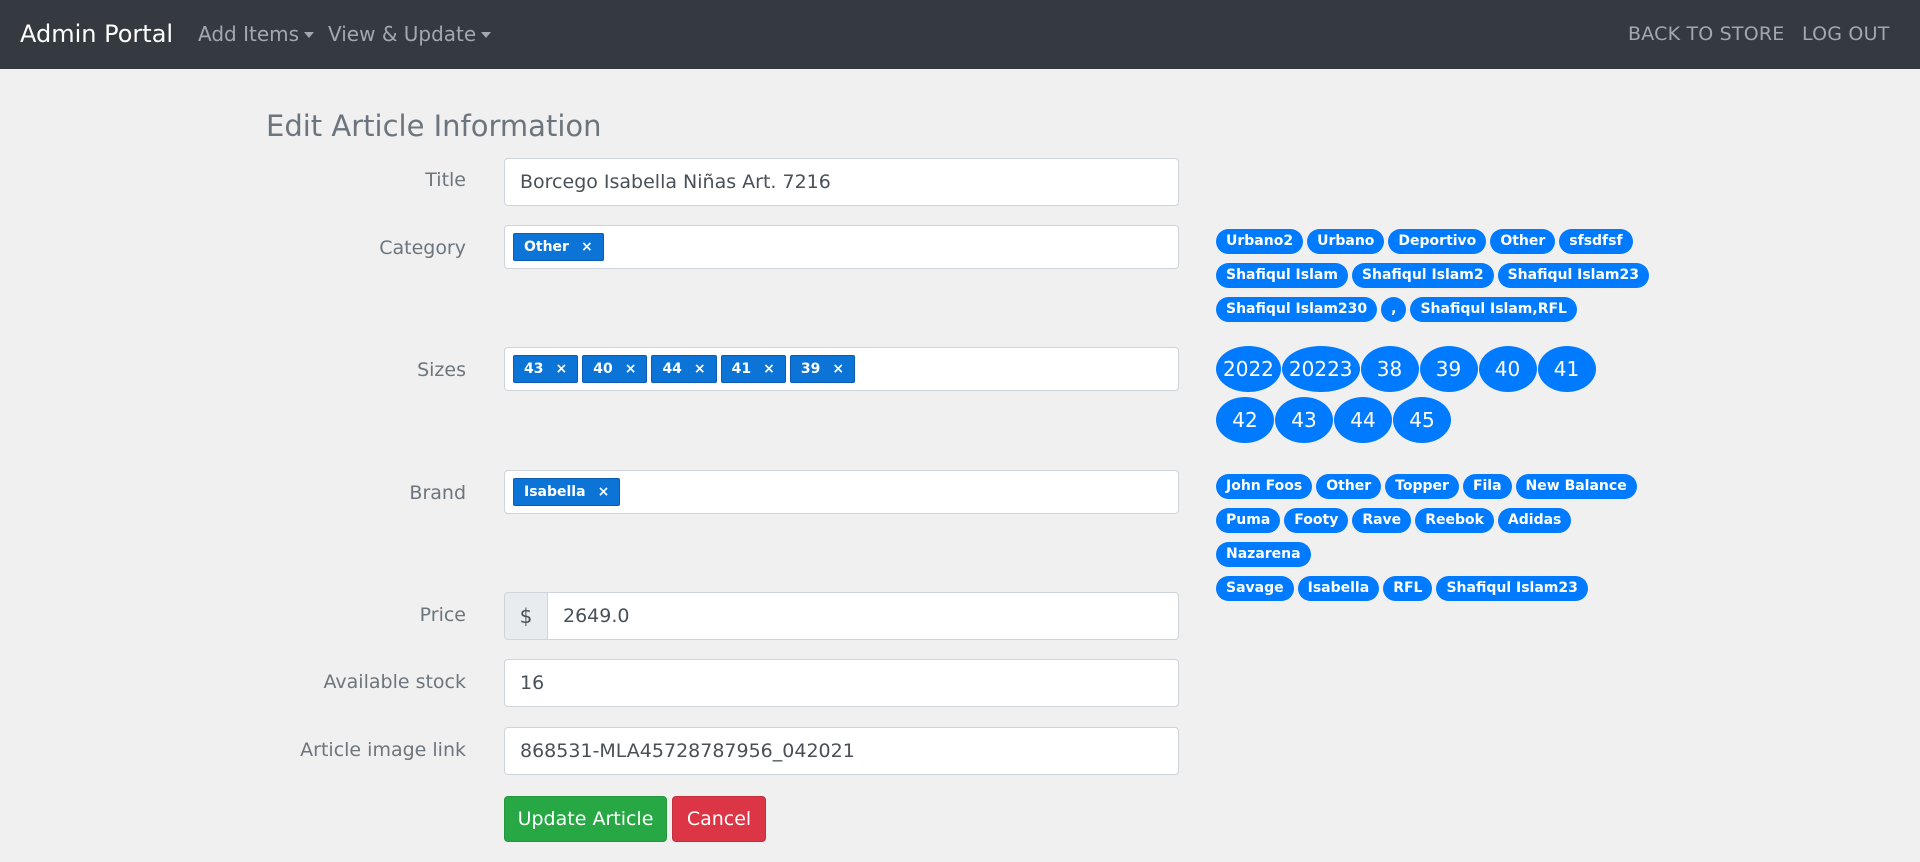 This screenshot has width=1920, height=862. I want to click on brand-pill: Shafiqul Islam23, so click(1512, 588).